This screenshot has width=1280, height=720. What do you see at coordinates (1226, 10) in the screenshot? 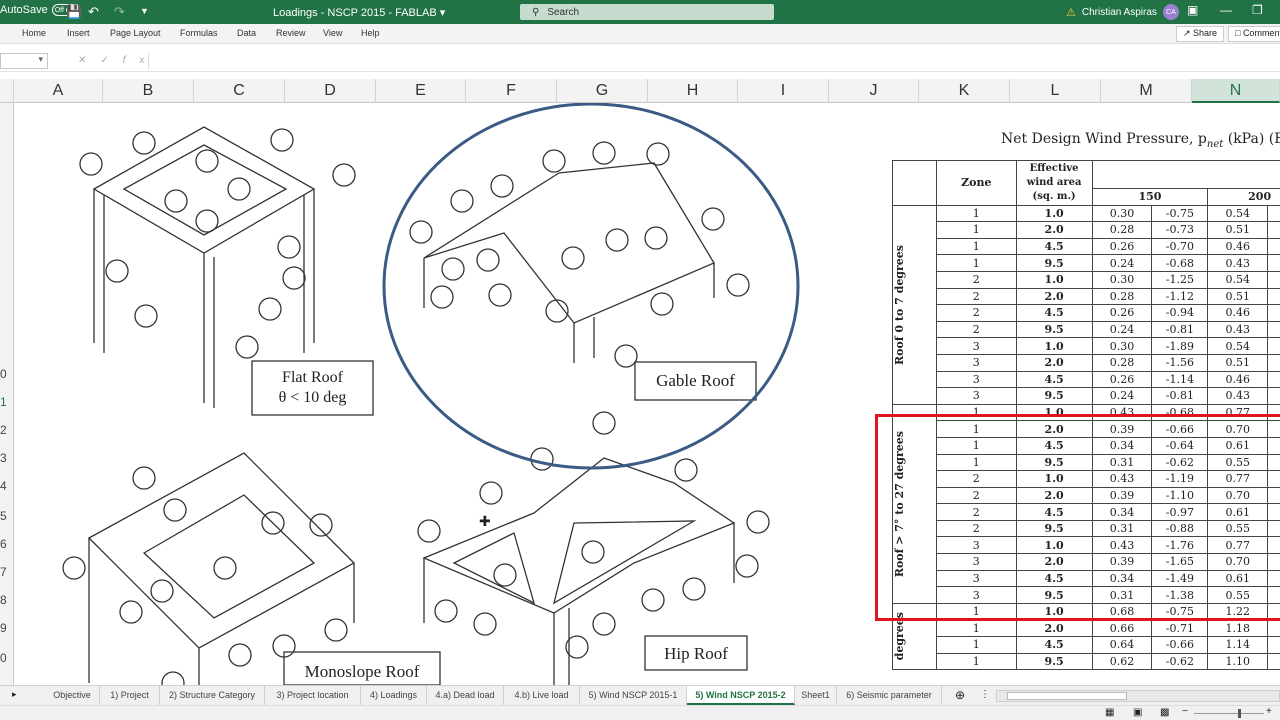
I see `minimize-icon: —` at bounding box center [1226, 10].